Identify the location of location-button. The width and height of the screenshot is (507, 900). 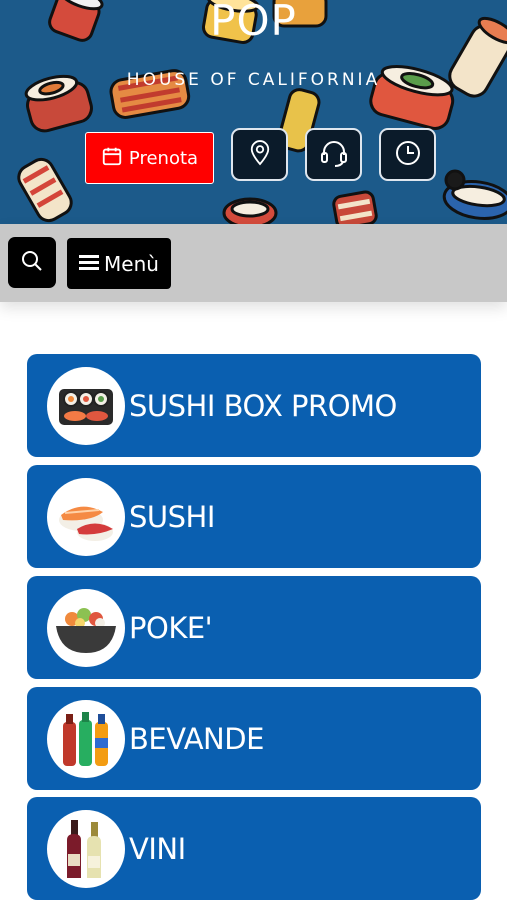
(259, 154).